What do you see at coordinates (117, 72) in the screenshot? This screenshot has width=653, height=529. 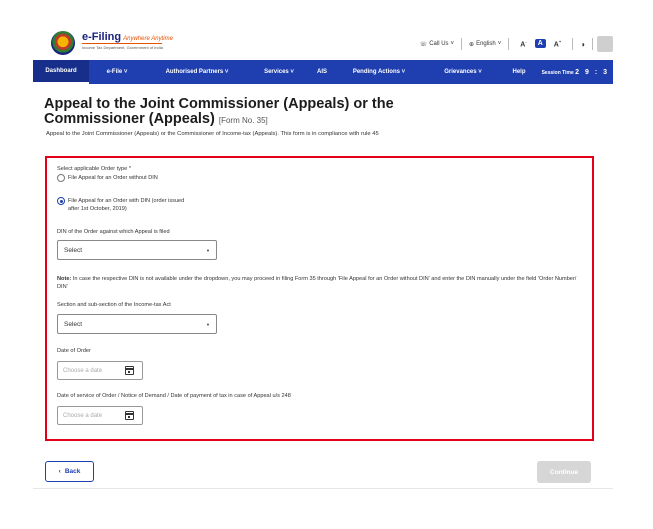 I see `nav-efile: e-File ˅` at bounding box center [117, 72].